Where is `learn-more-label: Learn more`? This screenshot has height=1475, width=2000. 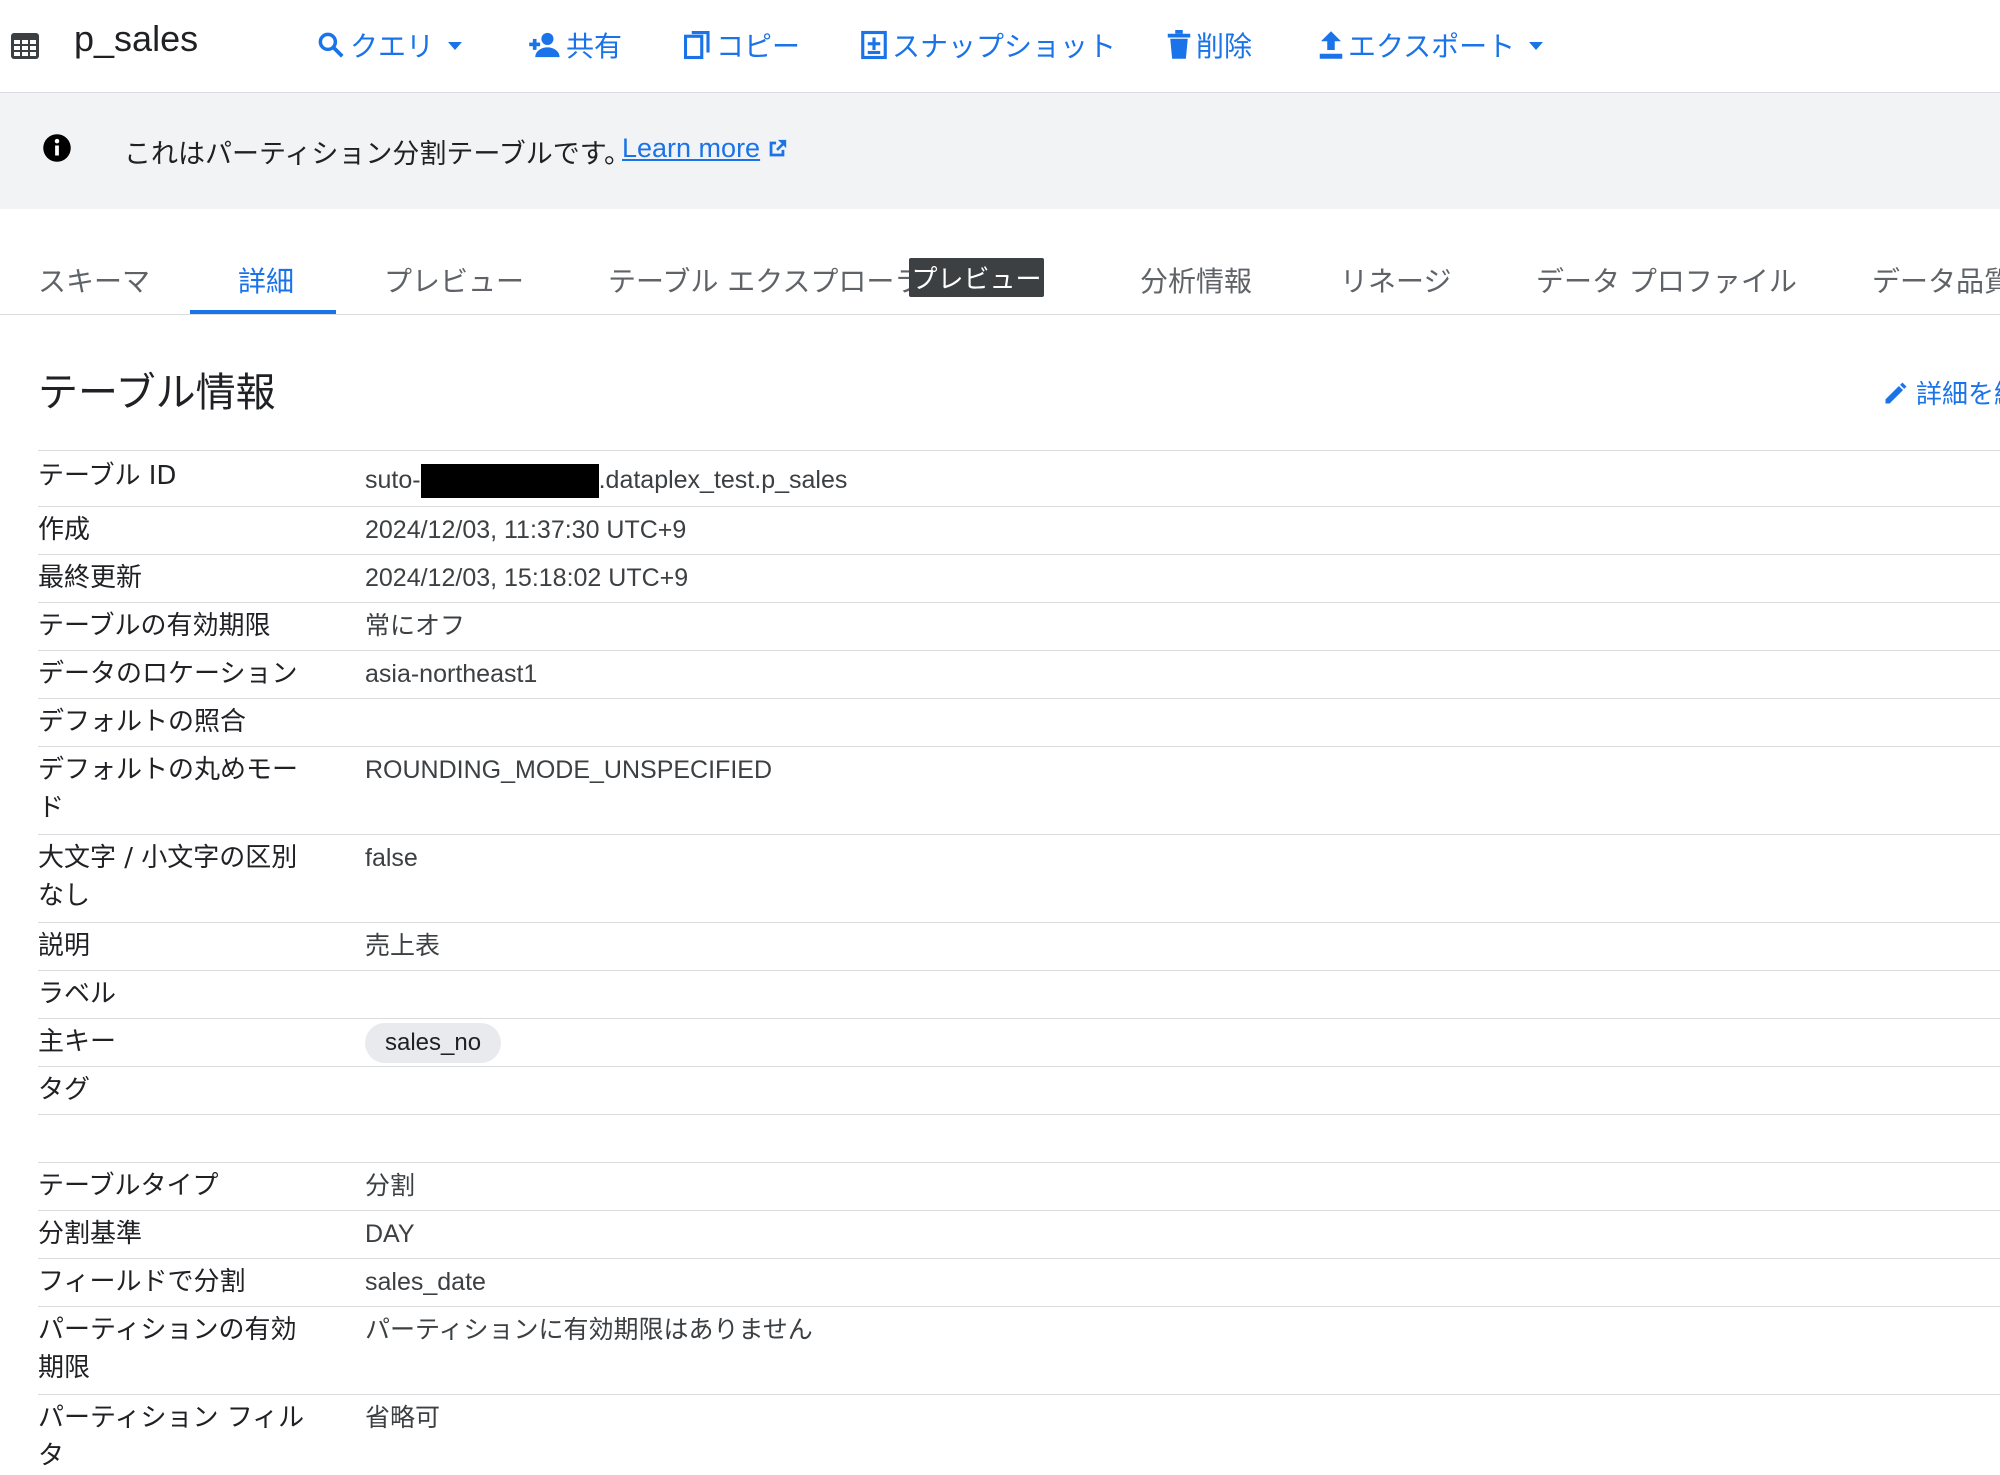
learn-more-label: Learn more is located at coordinates (691, 148).